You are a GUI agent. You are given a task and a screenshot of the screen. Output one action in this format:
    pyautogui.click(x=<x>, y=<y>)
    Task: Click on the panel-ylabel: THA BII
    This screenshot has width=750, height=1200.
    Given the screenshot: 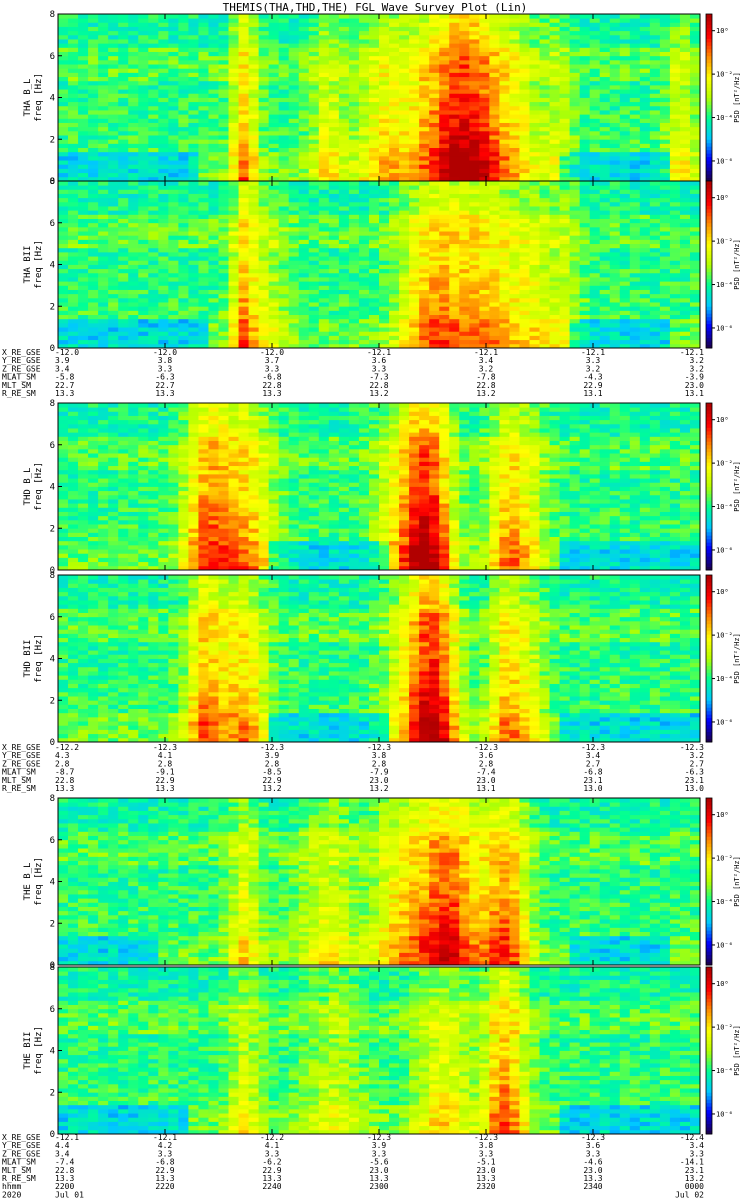 What is the action you would take?
    pyautogui.click(x=28, y=265)
    